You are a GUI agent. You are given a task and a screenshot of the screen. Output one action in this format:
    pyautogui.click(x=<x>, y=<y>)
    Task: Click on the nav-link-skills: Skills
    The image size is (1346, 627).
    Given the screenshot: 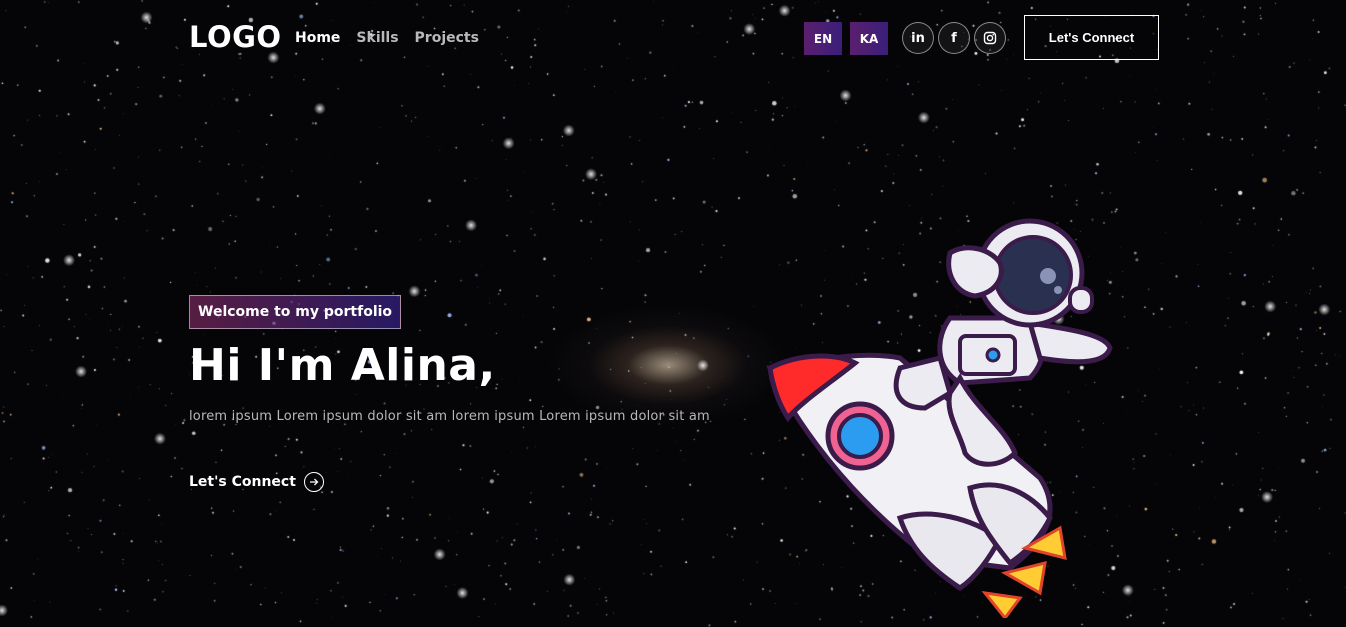 What is the action you would take?
    pyautogui.click(x=377, y=38)
    